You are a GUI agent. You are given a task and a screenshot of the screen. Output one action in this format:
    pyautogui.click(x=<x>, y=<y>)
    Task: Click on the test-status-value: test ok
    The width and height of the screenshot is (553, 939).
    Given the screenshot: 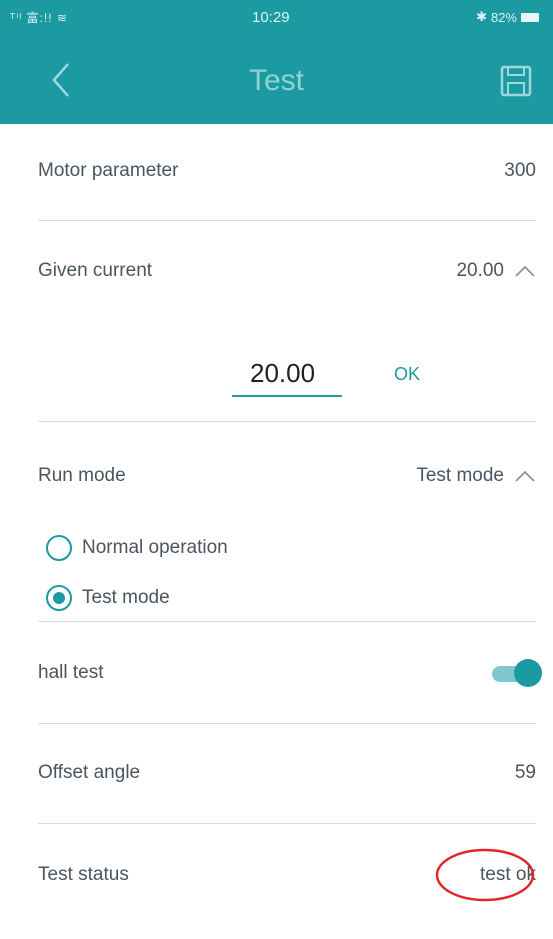 What is the action you would take?
    pyautogui.click(x=508, y=874)
    